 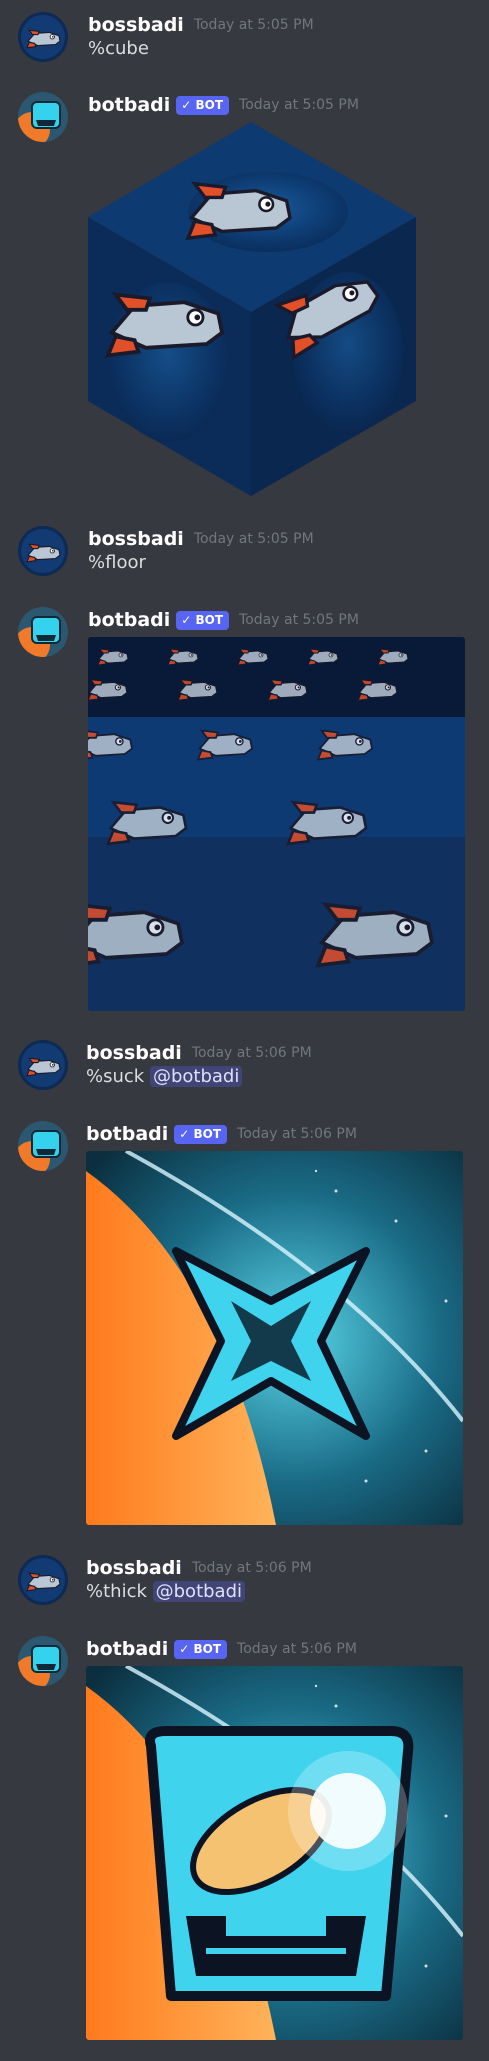 I want to click on command-text: %thick, so click(x=116, y=1591).